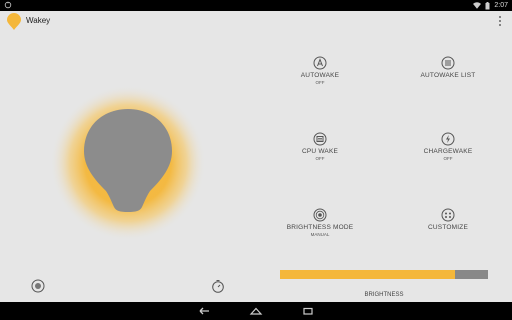  Describe the element at coordinates (320, 234) in the screenshot. I see `brightness-mode-status: MANUAL` at that location.